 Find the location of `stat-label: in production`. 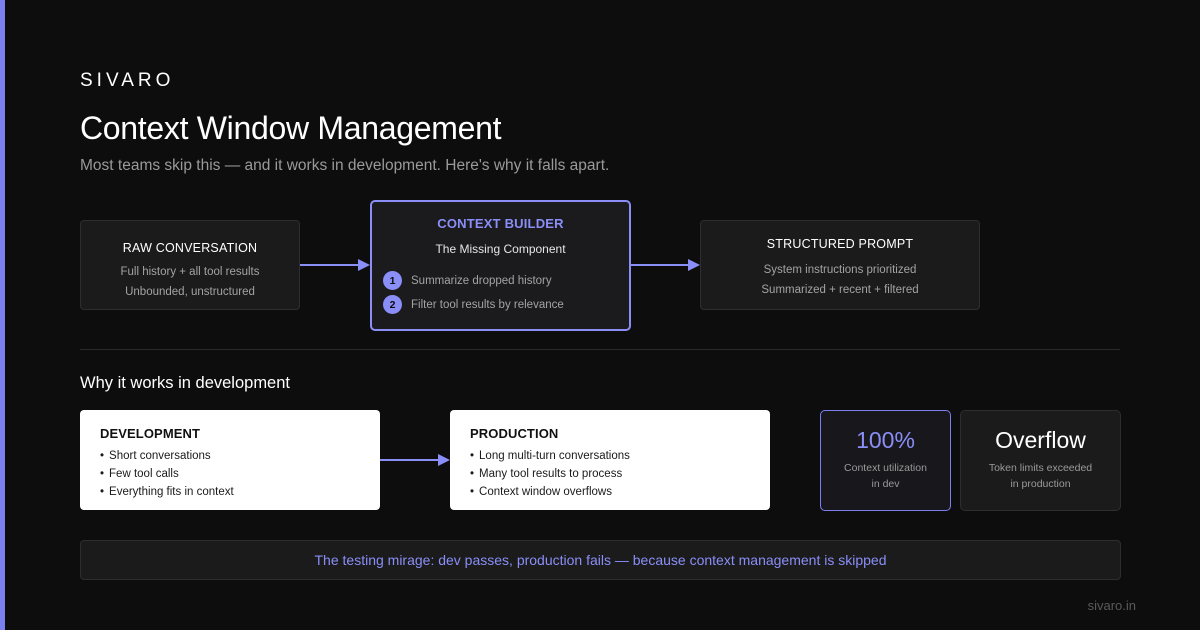

stat-label: in production is located at coordinates (1040, 484).